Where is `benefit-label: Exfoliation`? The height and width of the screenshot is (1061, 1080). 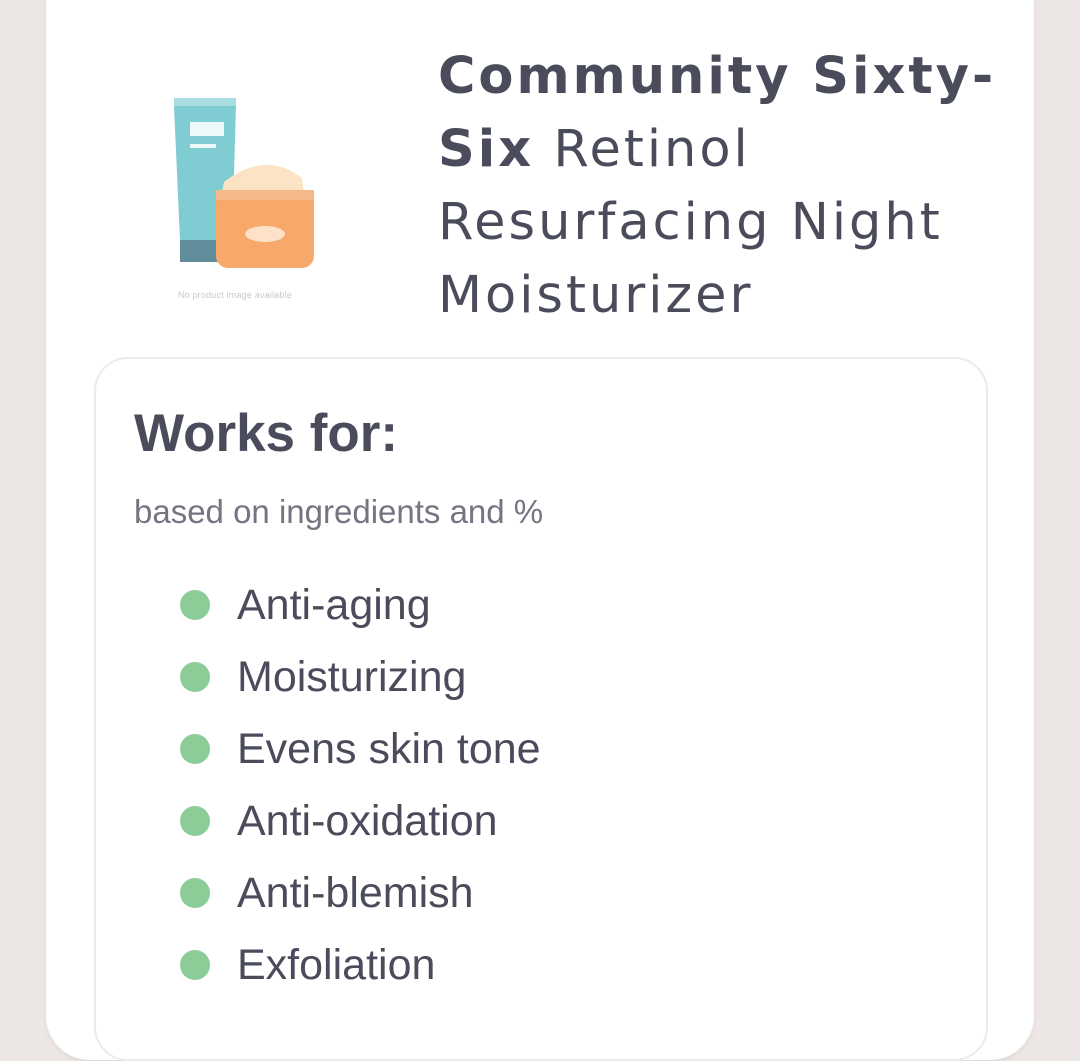
benefit-label: Exfoliation is located at coordinates (336, 964).